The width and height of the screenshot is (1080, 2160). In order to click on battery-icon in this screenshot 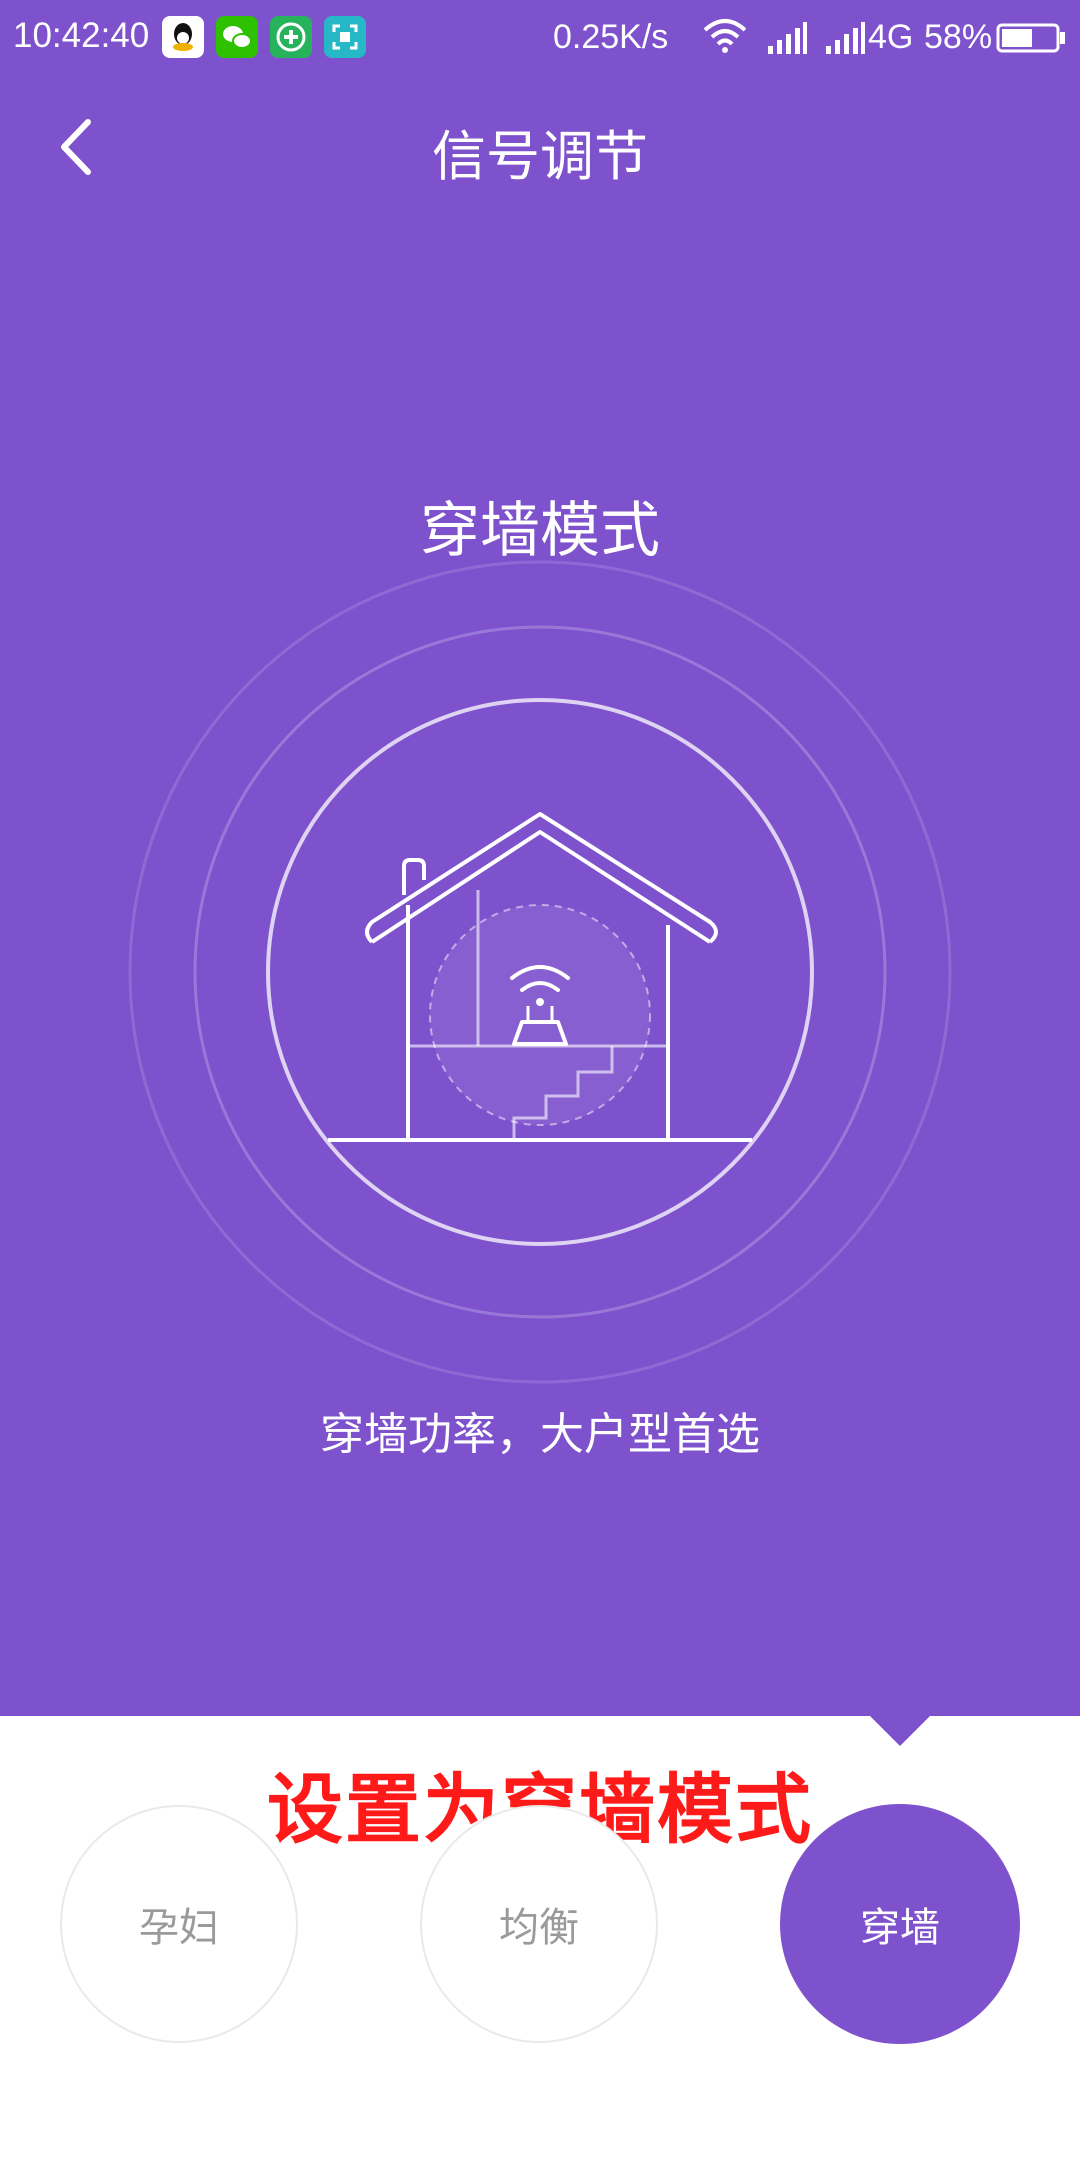, I will do `click(1031, 40)`.